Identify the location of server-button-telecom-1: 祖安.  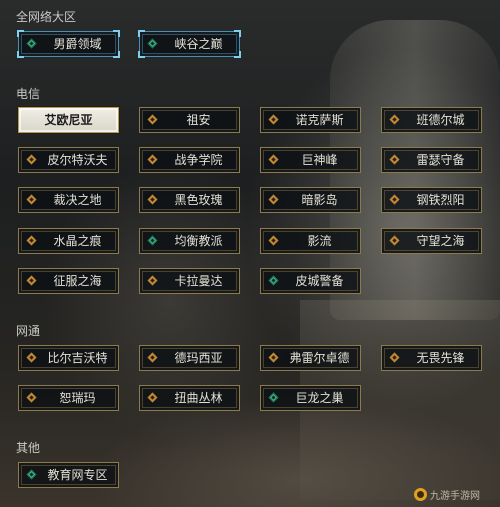
(189, 120).